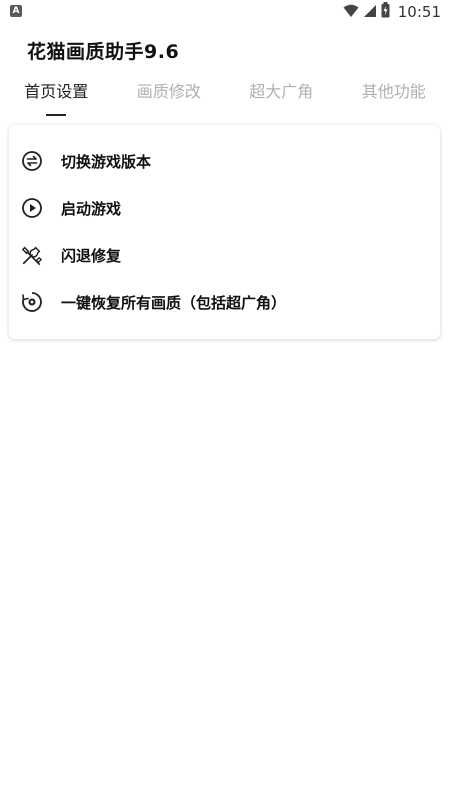  Describe the element at coordinates (106, 161) in the screenshot. I see `menu-label-switch-version: 切换游戏版本` at that location.